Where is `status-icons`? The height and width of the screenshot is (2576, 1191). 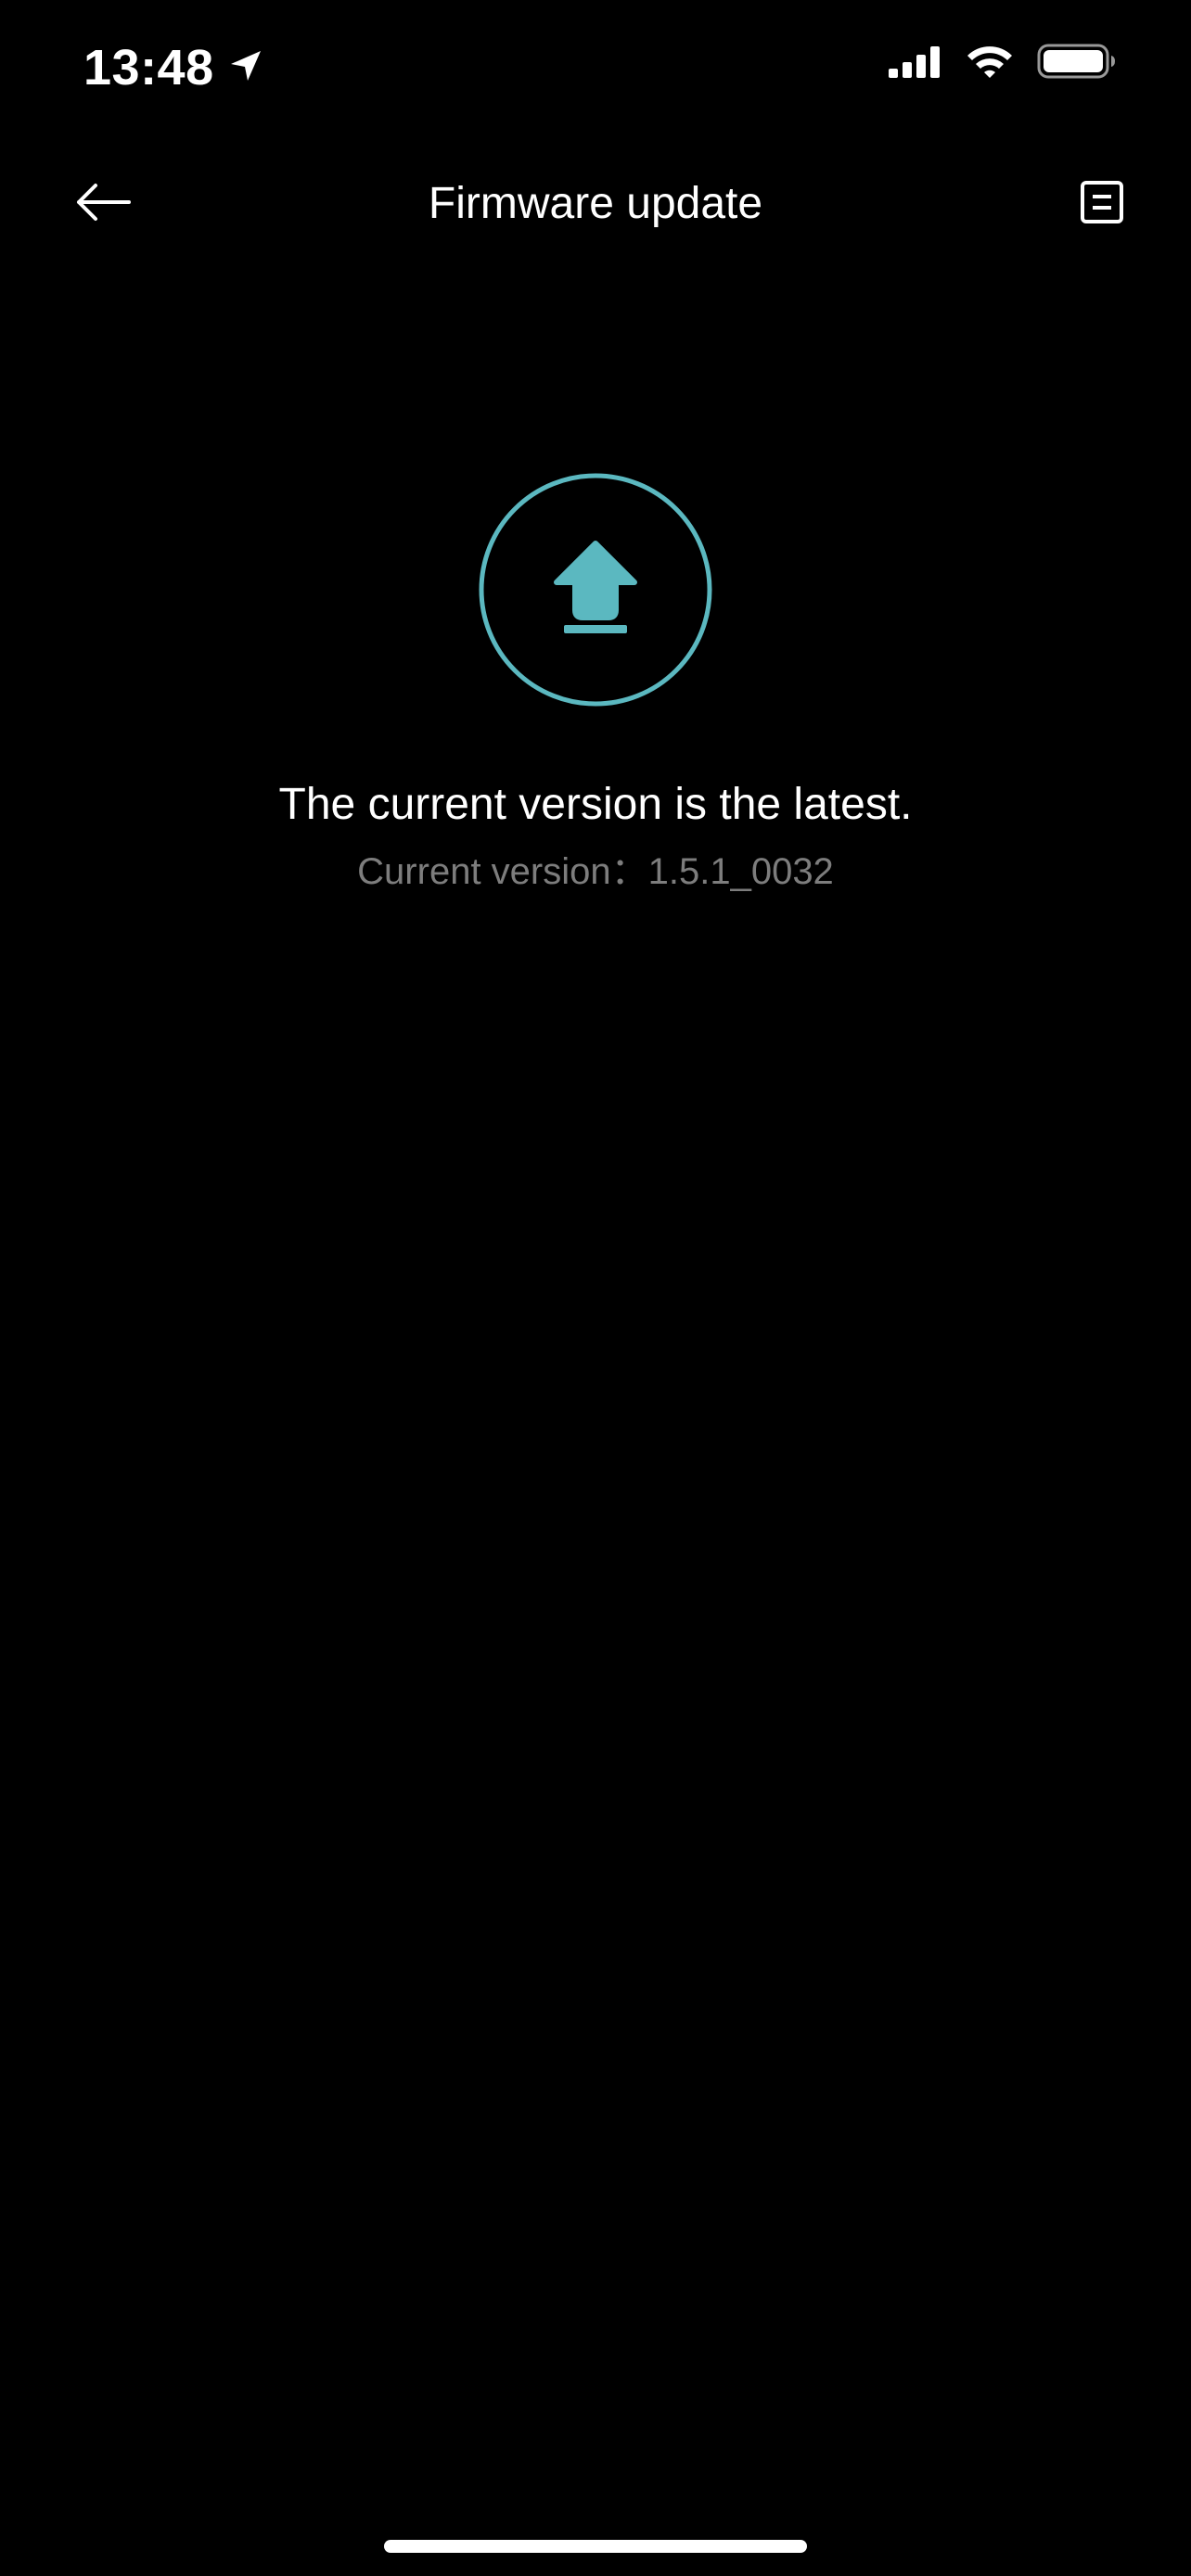
status-icons is located at coordinates (1002, 64).